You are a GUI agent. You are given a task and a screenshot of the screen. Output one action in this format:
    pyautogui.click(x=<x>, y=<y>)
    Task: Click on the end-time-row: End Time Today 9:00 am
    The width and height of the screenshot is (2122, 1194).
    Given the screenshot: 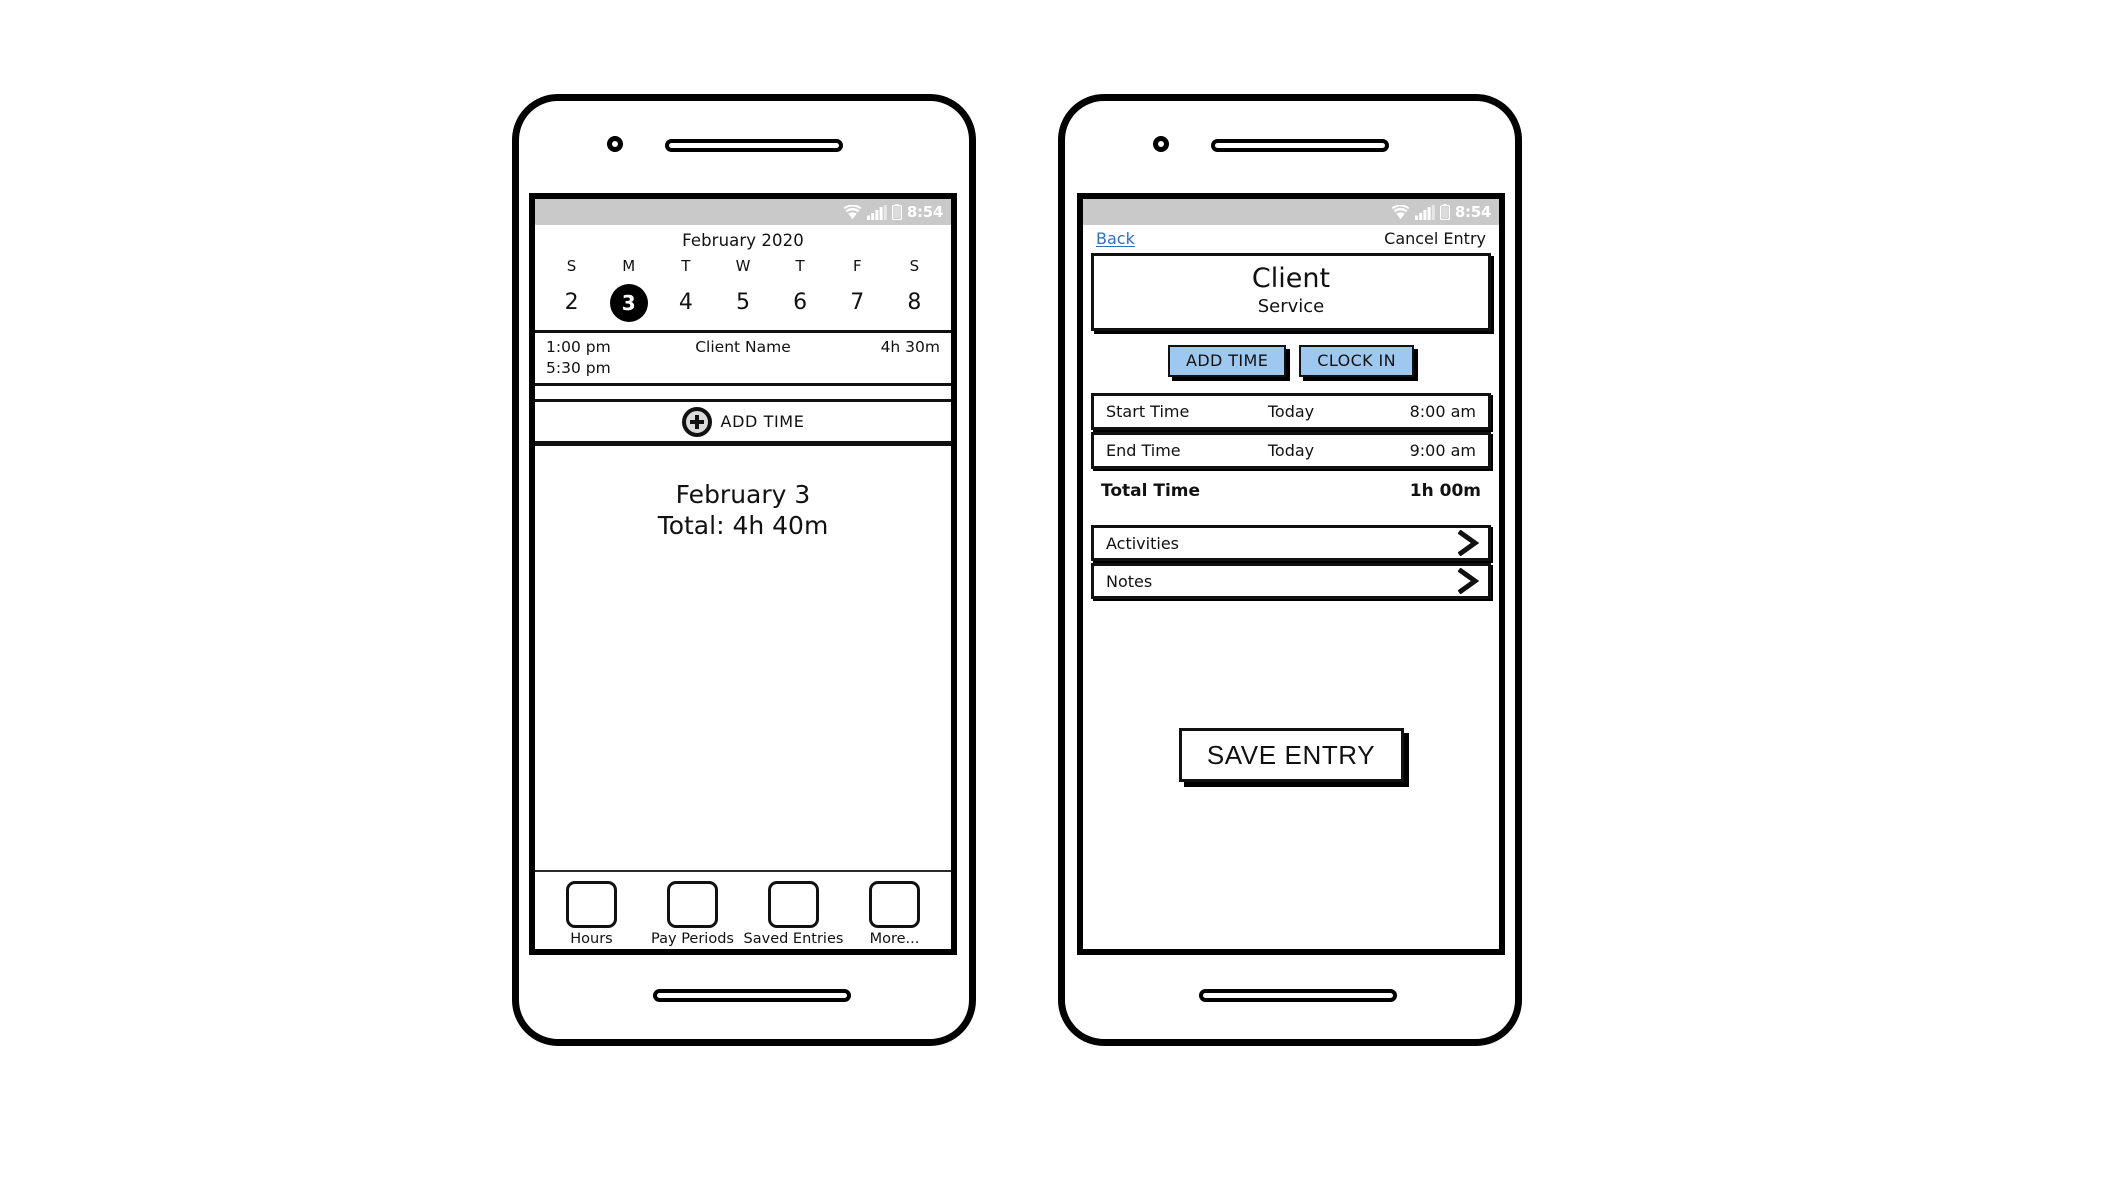 What is the action you would take?
    pyautogui.click(x=1291, y=451)
    